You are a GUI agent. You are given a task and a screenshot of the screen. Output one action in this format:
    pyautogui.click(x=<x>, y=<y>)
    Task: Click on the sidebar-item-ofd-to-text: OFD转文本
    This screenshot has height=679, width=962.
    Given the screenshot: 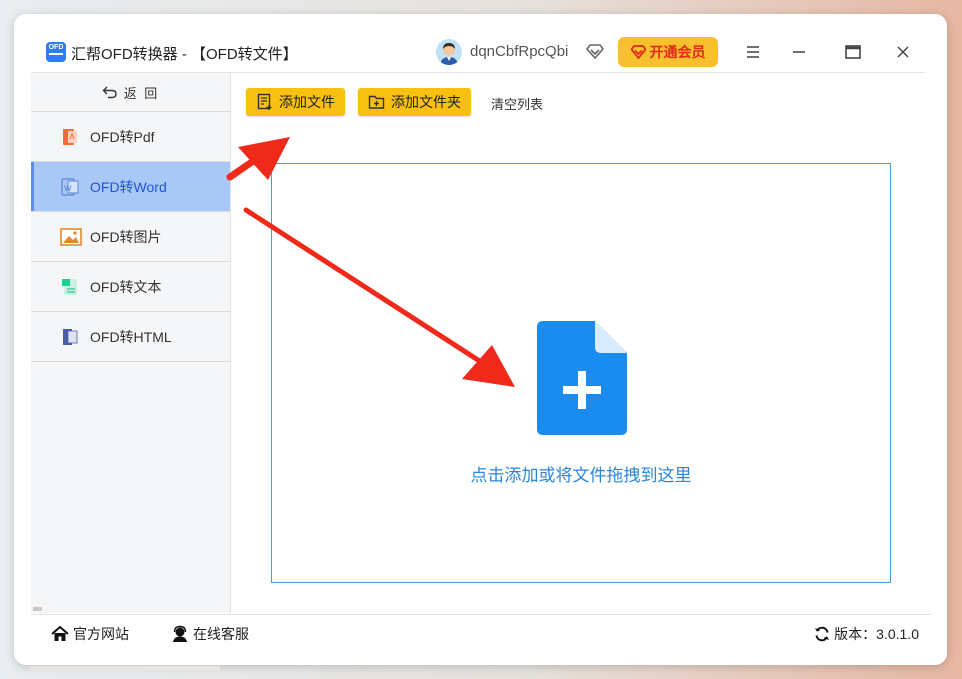 What is the action you would take?
    pyautogui.click(x=130, y=287)
    